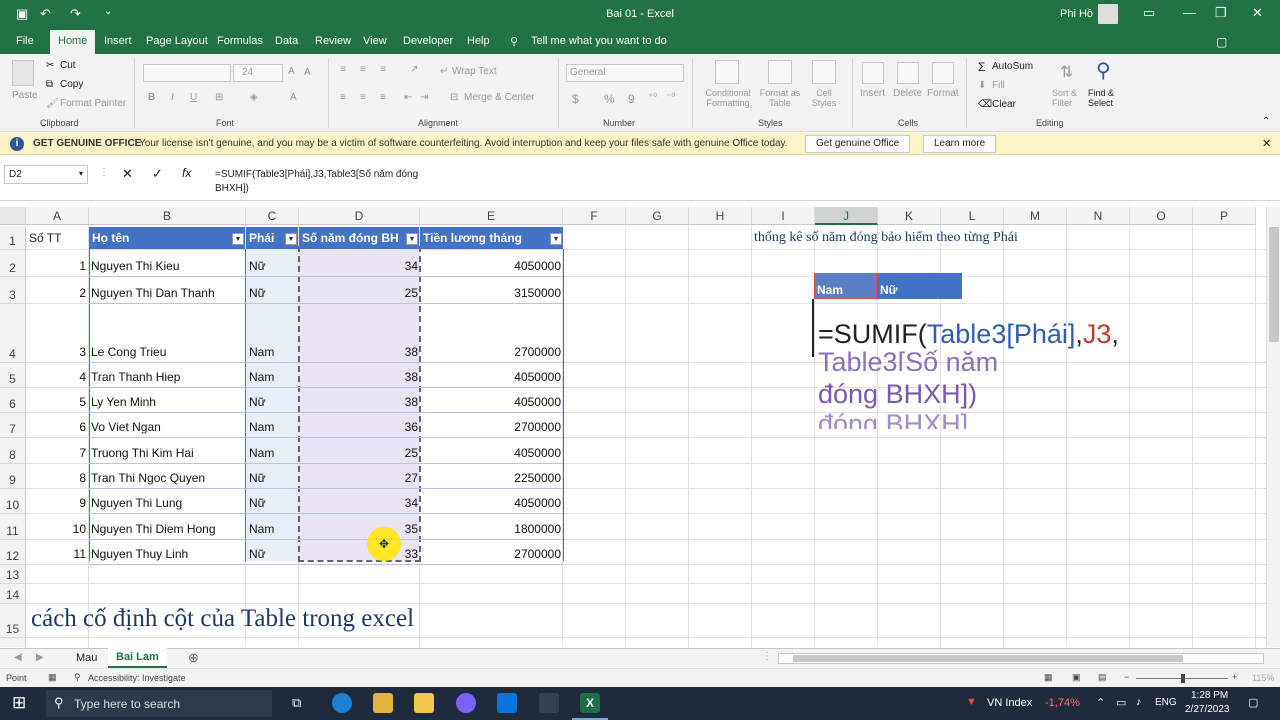 The height and width of the screenshot is (720, 1280). What do you see at coordinates (1183, 678) in the screenshot?
I see `zoom-slider-thumb` at bounding box center [1183, 678].